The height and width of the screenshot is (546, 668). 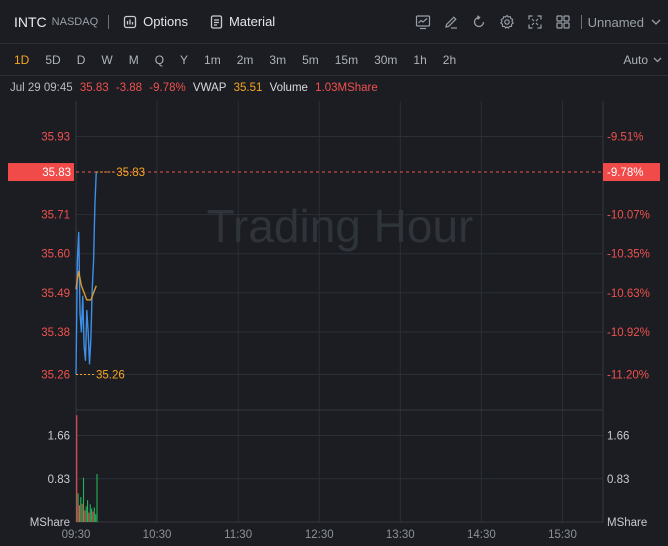 What do you see at coordinates (340, 226) in the screenshot?
I see `watermark-text: Trading Hour` at bounding box center [340, 226].